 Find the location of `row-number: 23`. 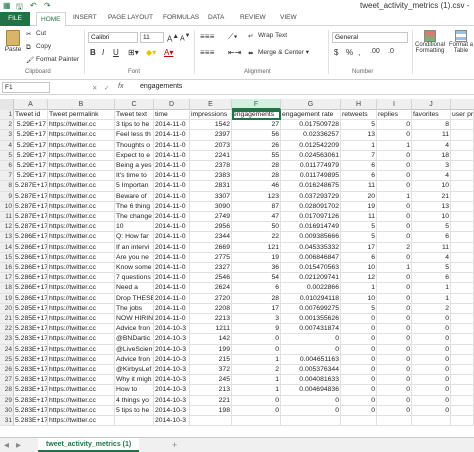

row-number: 23 is located at coordinates (7, 339).